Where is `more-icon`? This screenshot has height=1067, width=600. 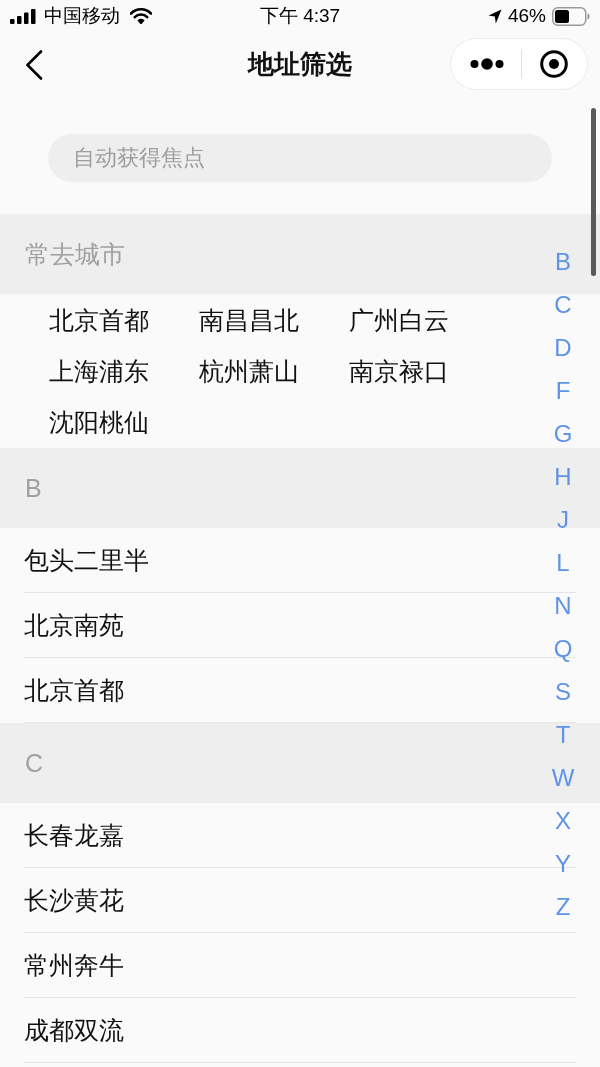 more-icon is located at coordinates (486, 64).